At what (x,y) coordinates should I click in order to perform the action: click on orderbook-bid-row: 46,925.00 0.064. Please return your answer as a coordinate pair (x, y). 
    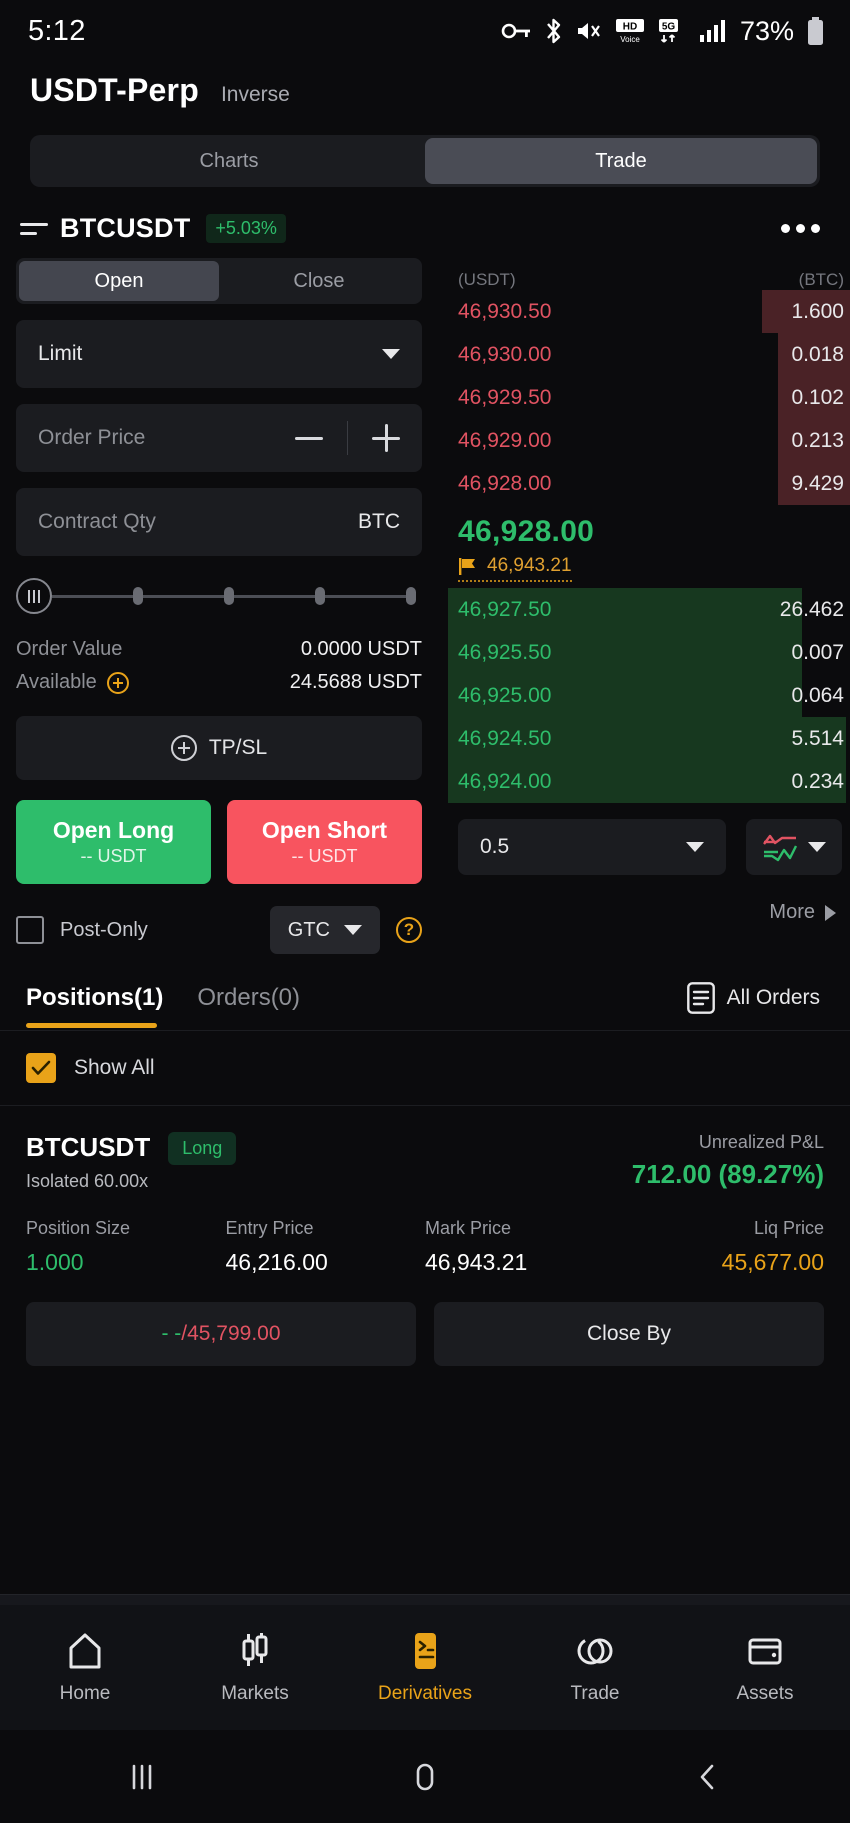
    Looking at the image, I should click on (649, 695).